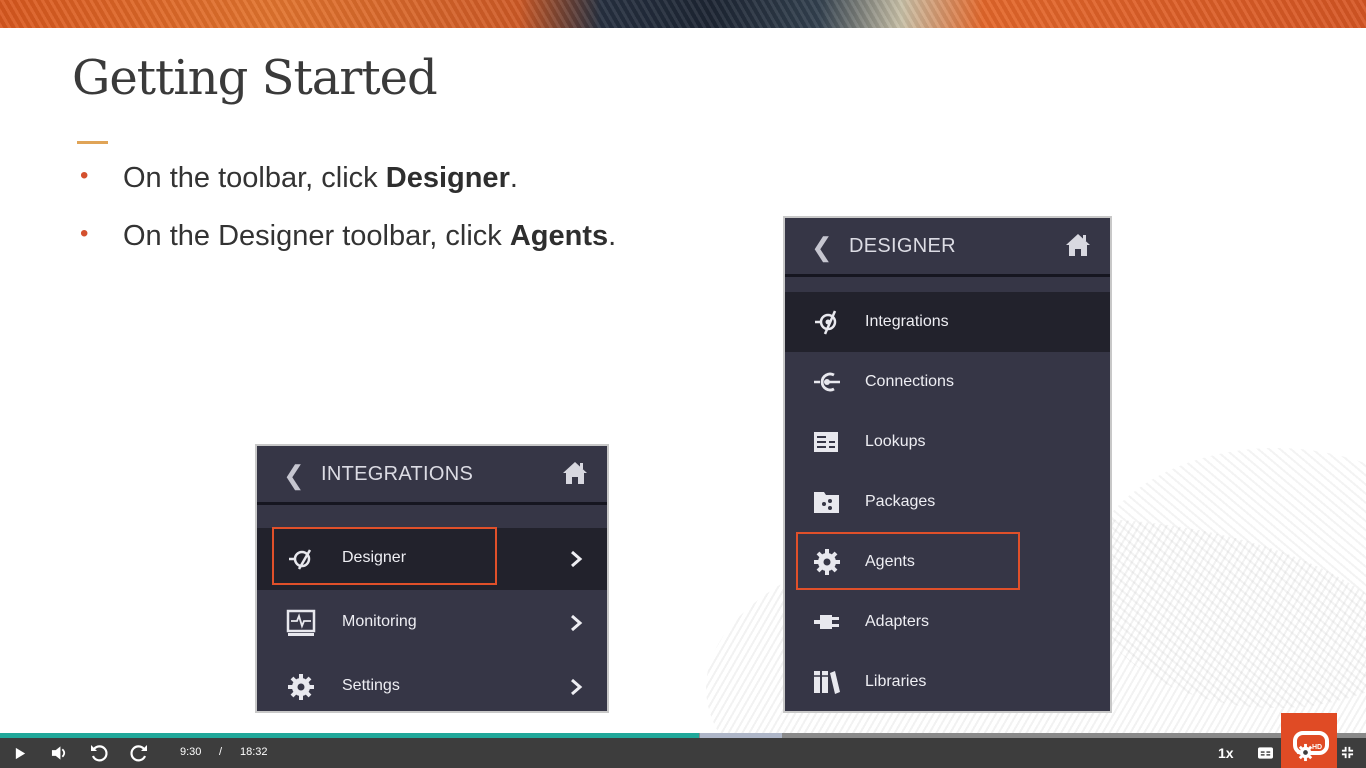 The height and width of the screenshot is (768, 1366). I want to click on slide-title: Getting Started, so click(255, 78).